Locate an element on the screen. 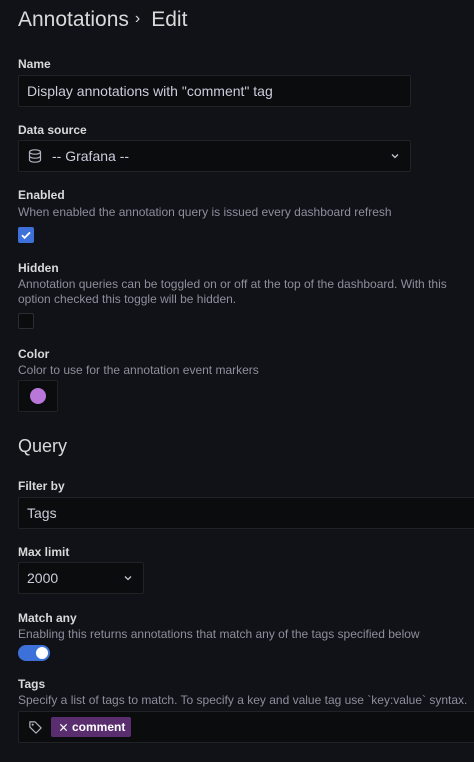  hidden-checkbox is located at coordinates (26, 321).